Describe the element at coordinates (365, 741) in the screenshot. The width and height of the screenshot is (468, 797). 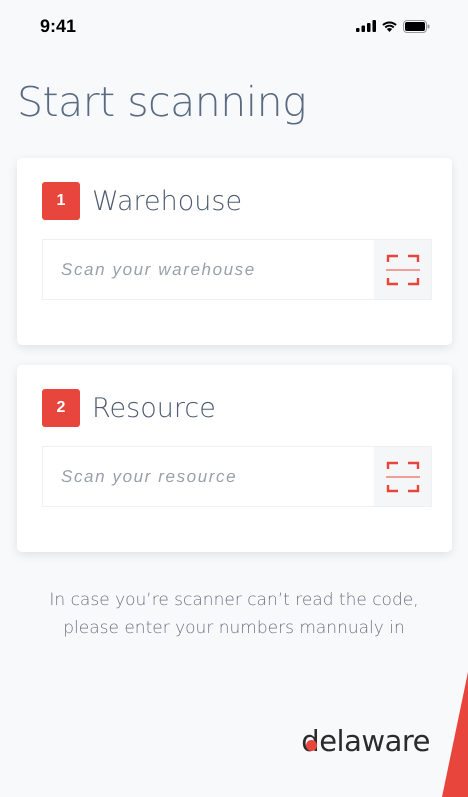
I see `brand-logo: delaware` at that location.